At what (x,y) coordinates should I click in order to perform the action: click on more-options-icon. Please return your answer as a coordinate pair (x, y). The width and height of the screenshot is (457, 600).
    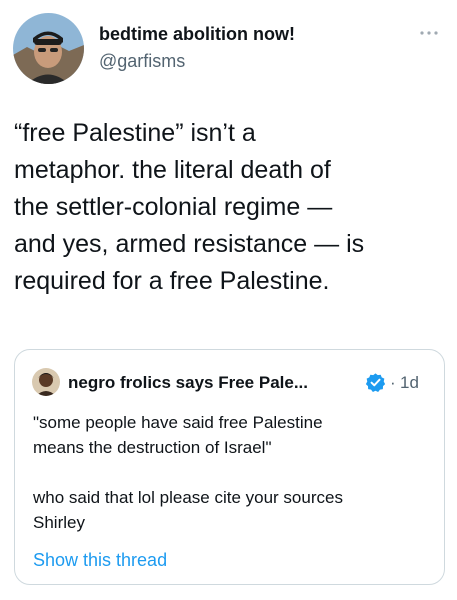
    Looking at the image, I should click on (429, 33).